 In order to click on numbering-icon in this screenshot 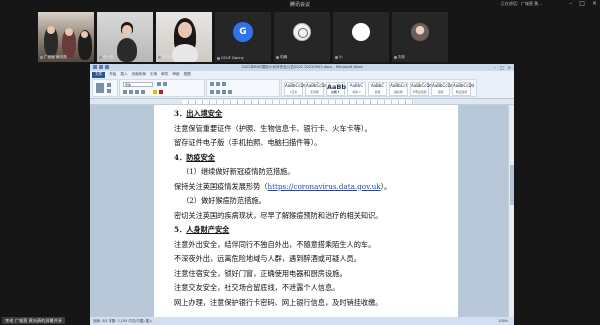, I will do `click(218, 84)`.